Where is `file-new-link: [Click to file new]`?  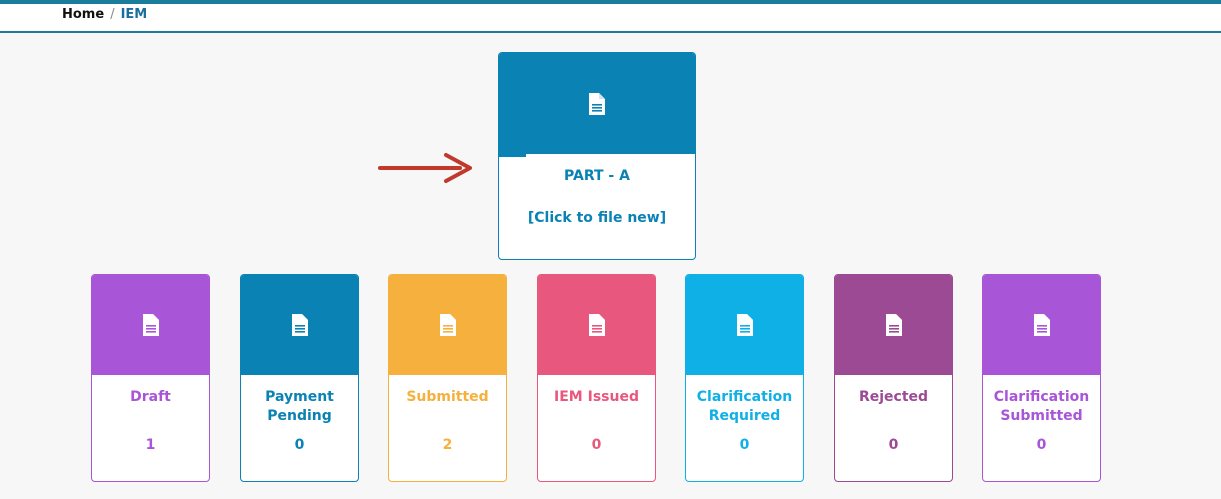 file-new-link: [Click to file new] is located at coordinates (597, 218).